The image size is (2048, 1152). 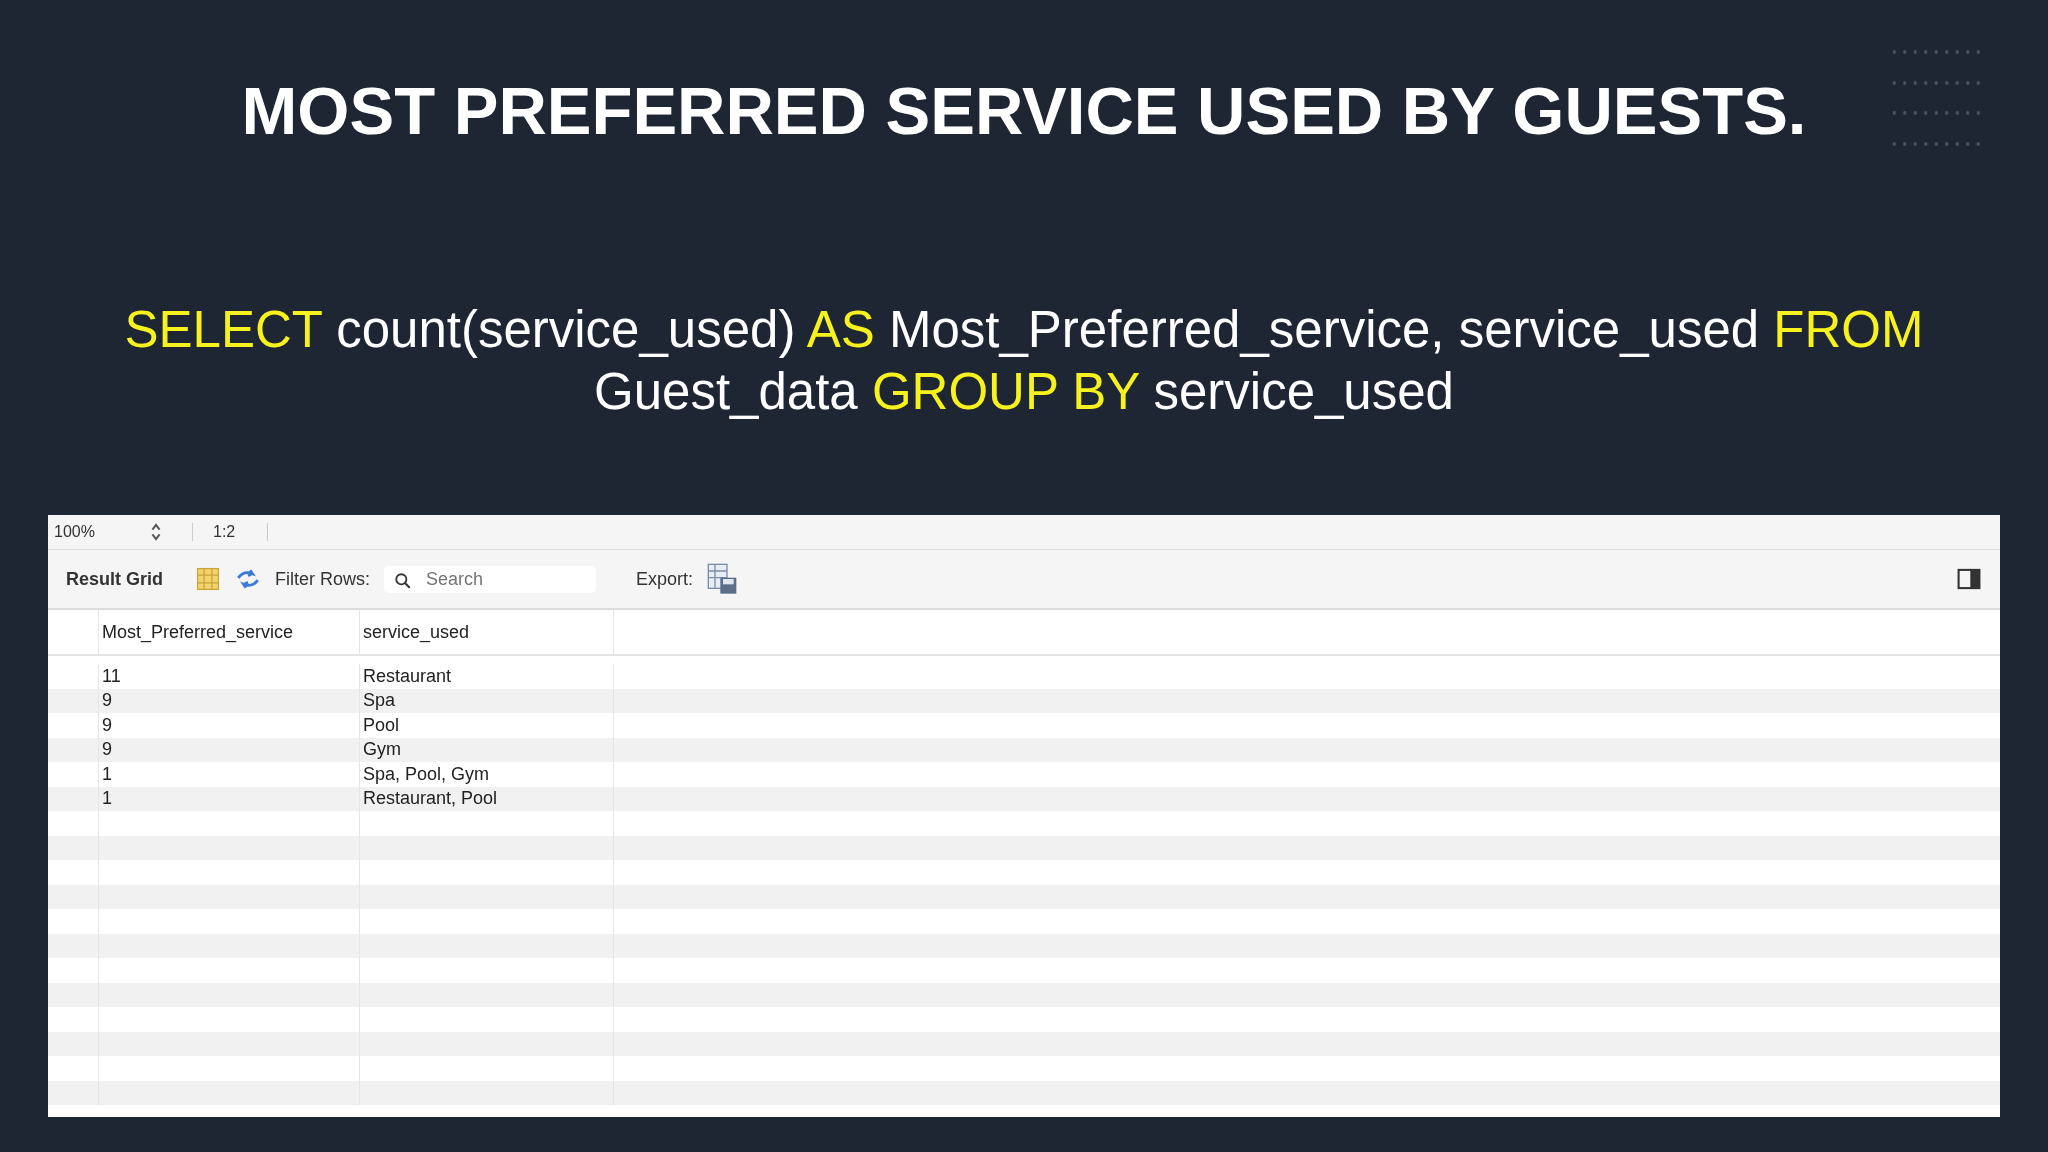 I want to click on sidebar-toggle-icon, so click(x=1969, y=579).